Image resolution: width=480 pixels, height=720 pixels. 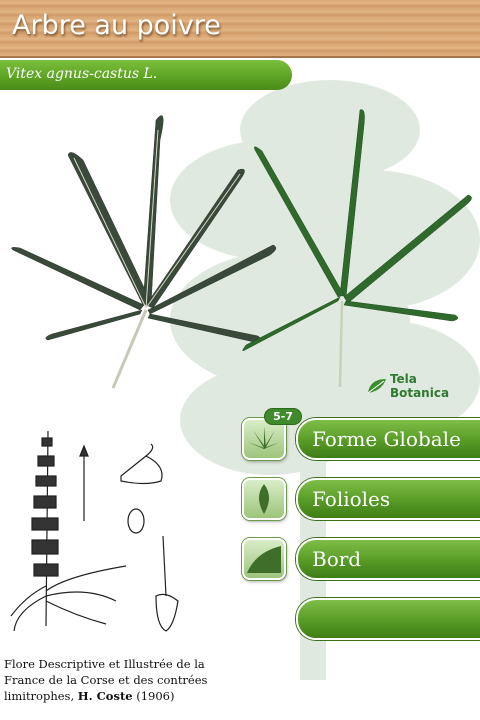 I want to click on leaflets-button: Folioles, so click(x=388, y=499).